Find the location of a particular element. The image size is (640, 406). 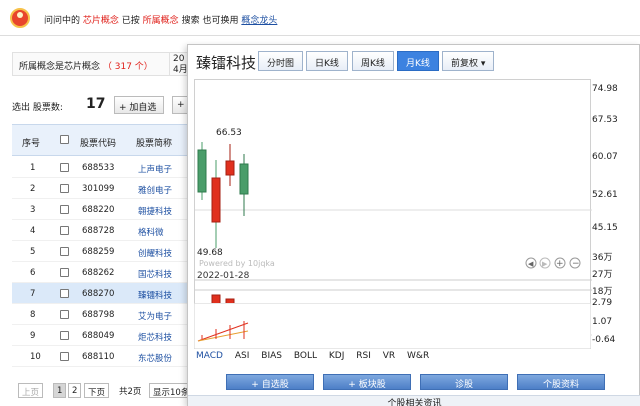

row-code: 688728 is located at coordinates (98, 231).